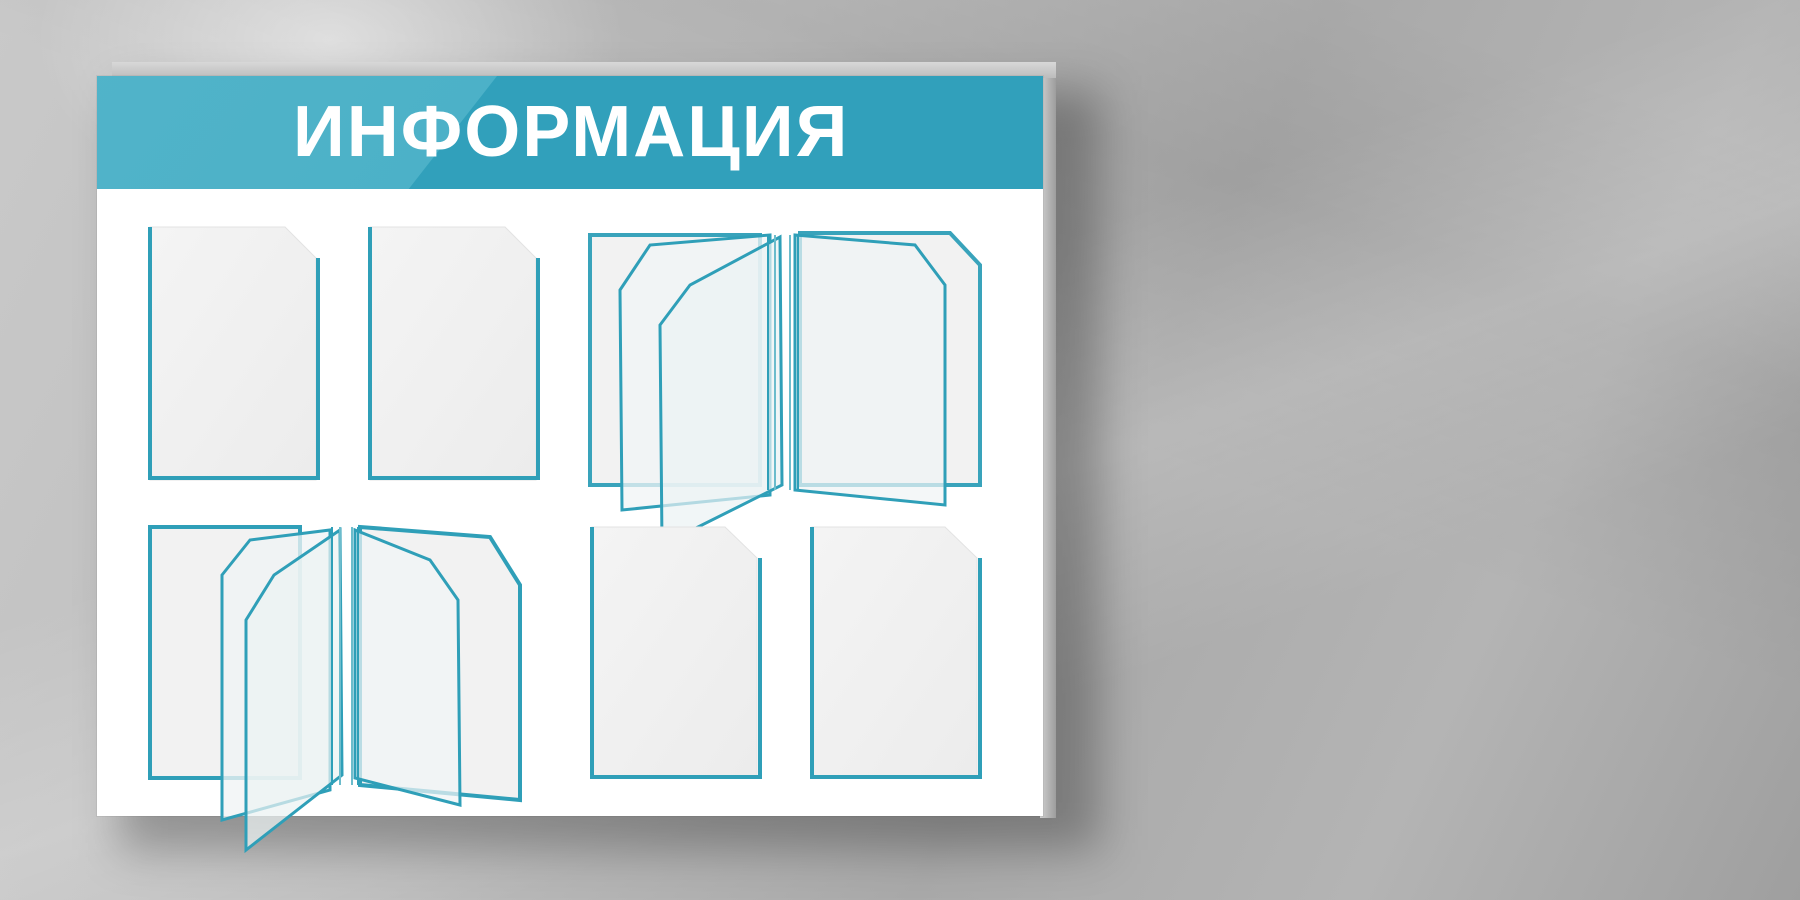  What do you see at coordinates (335, 689) in the screenshot?
I see `flip-pocket-bottom` at bounding box center [335, 689].